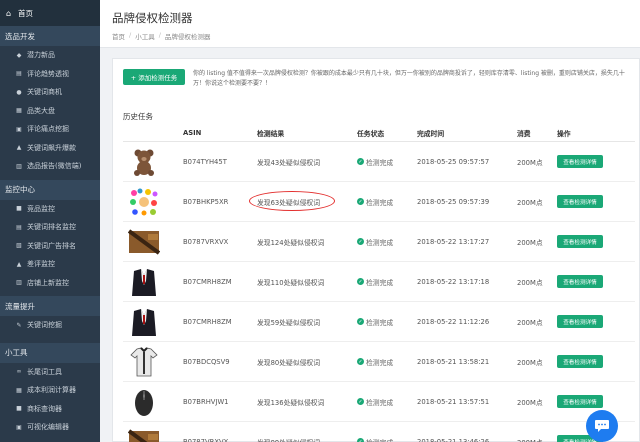 This screenshot has height=442, width=640. I want to click on sidebar-item-report-wechat: ▥ 选品报告(微信端), so click(50, 166).